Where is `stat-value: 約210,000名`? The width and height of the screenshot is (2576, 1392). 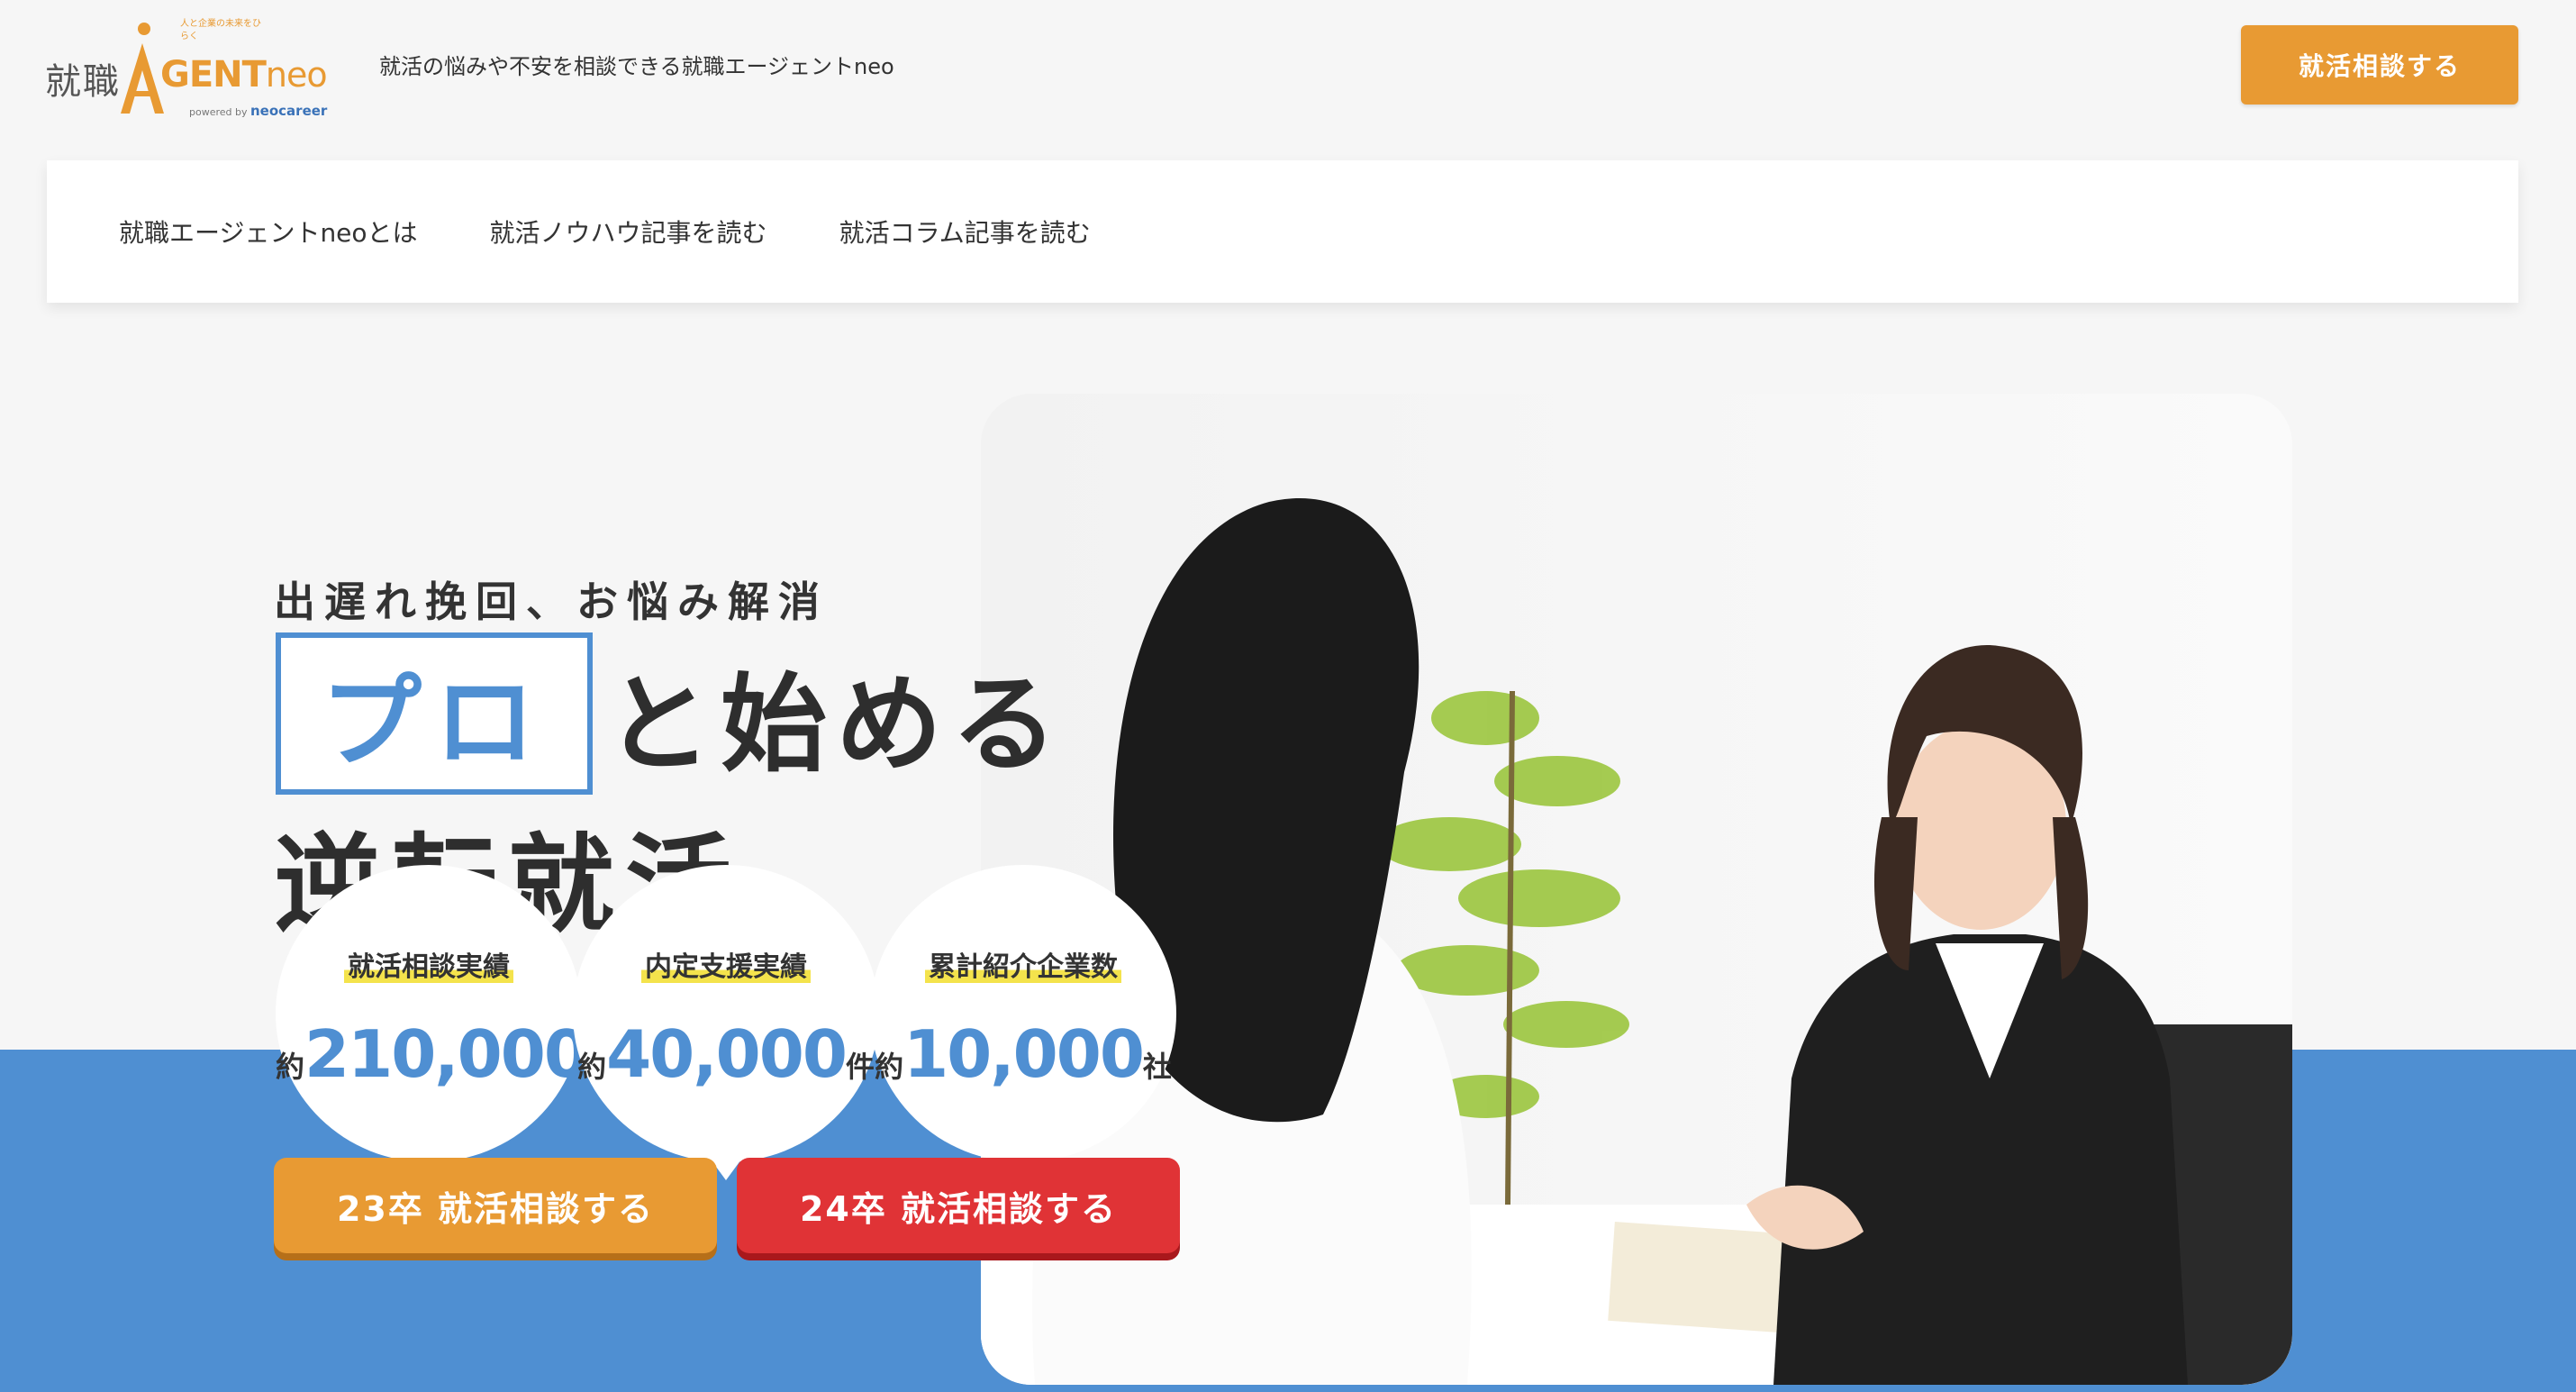
stat-value: 約210,000名 is located at coordinates (446, 1054).